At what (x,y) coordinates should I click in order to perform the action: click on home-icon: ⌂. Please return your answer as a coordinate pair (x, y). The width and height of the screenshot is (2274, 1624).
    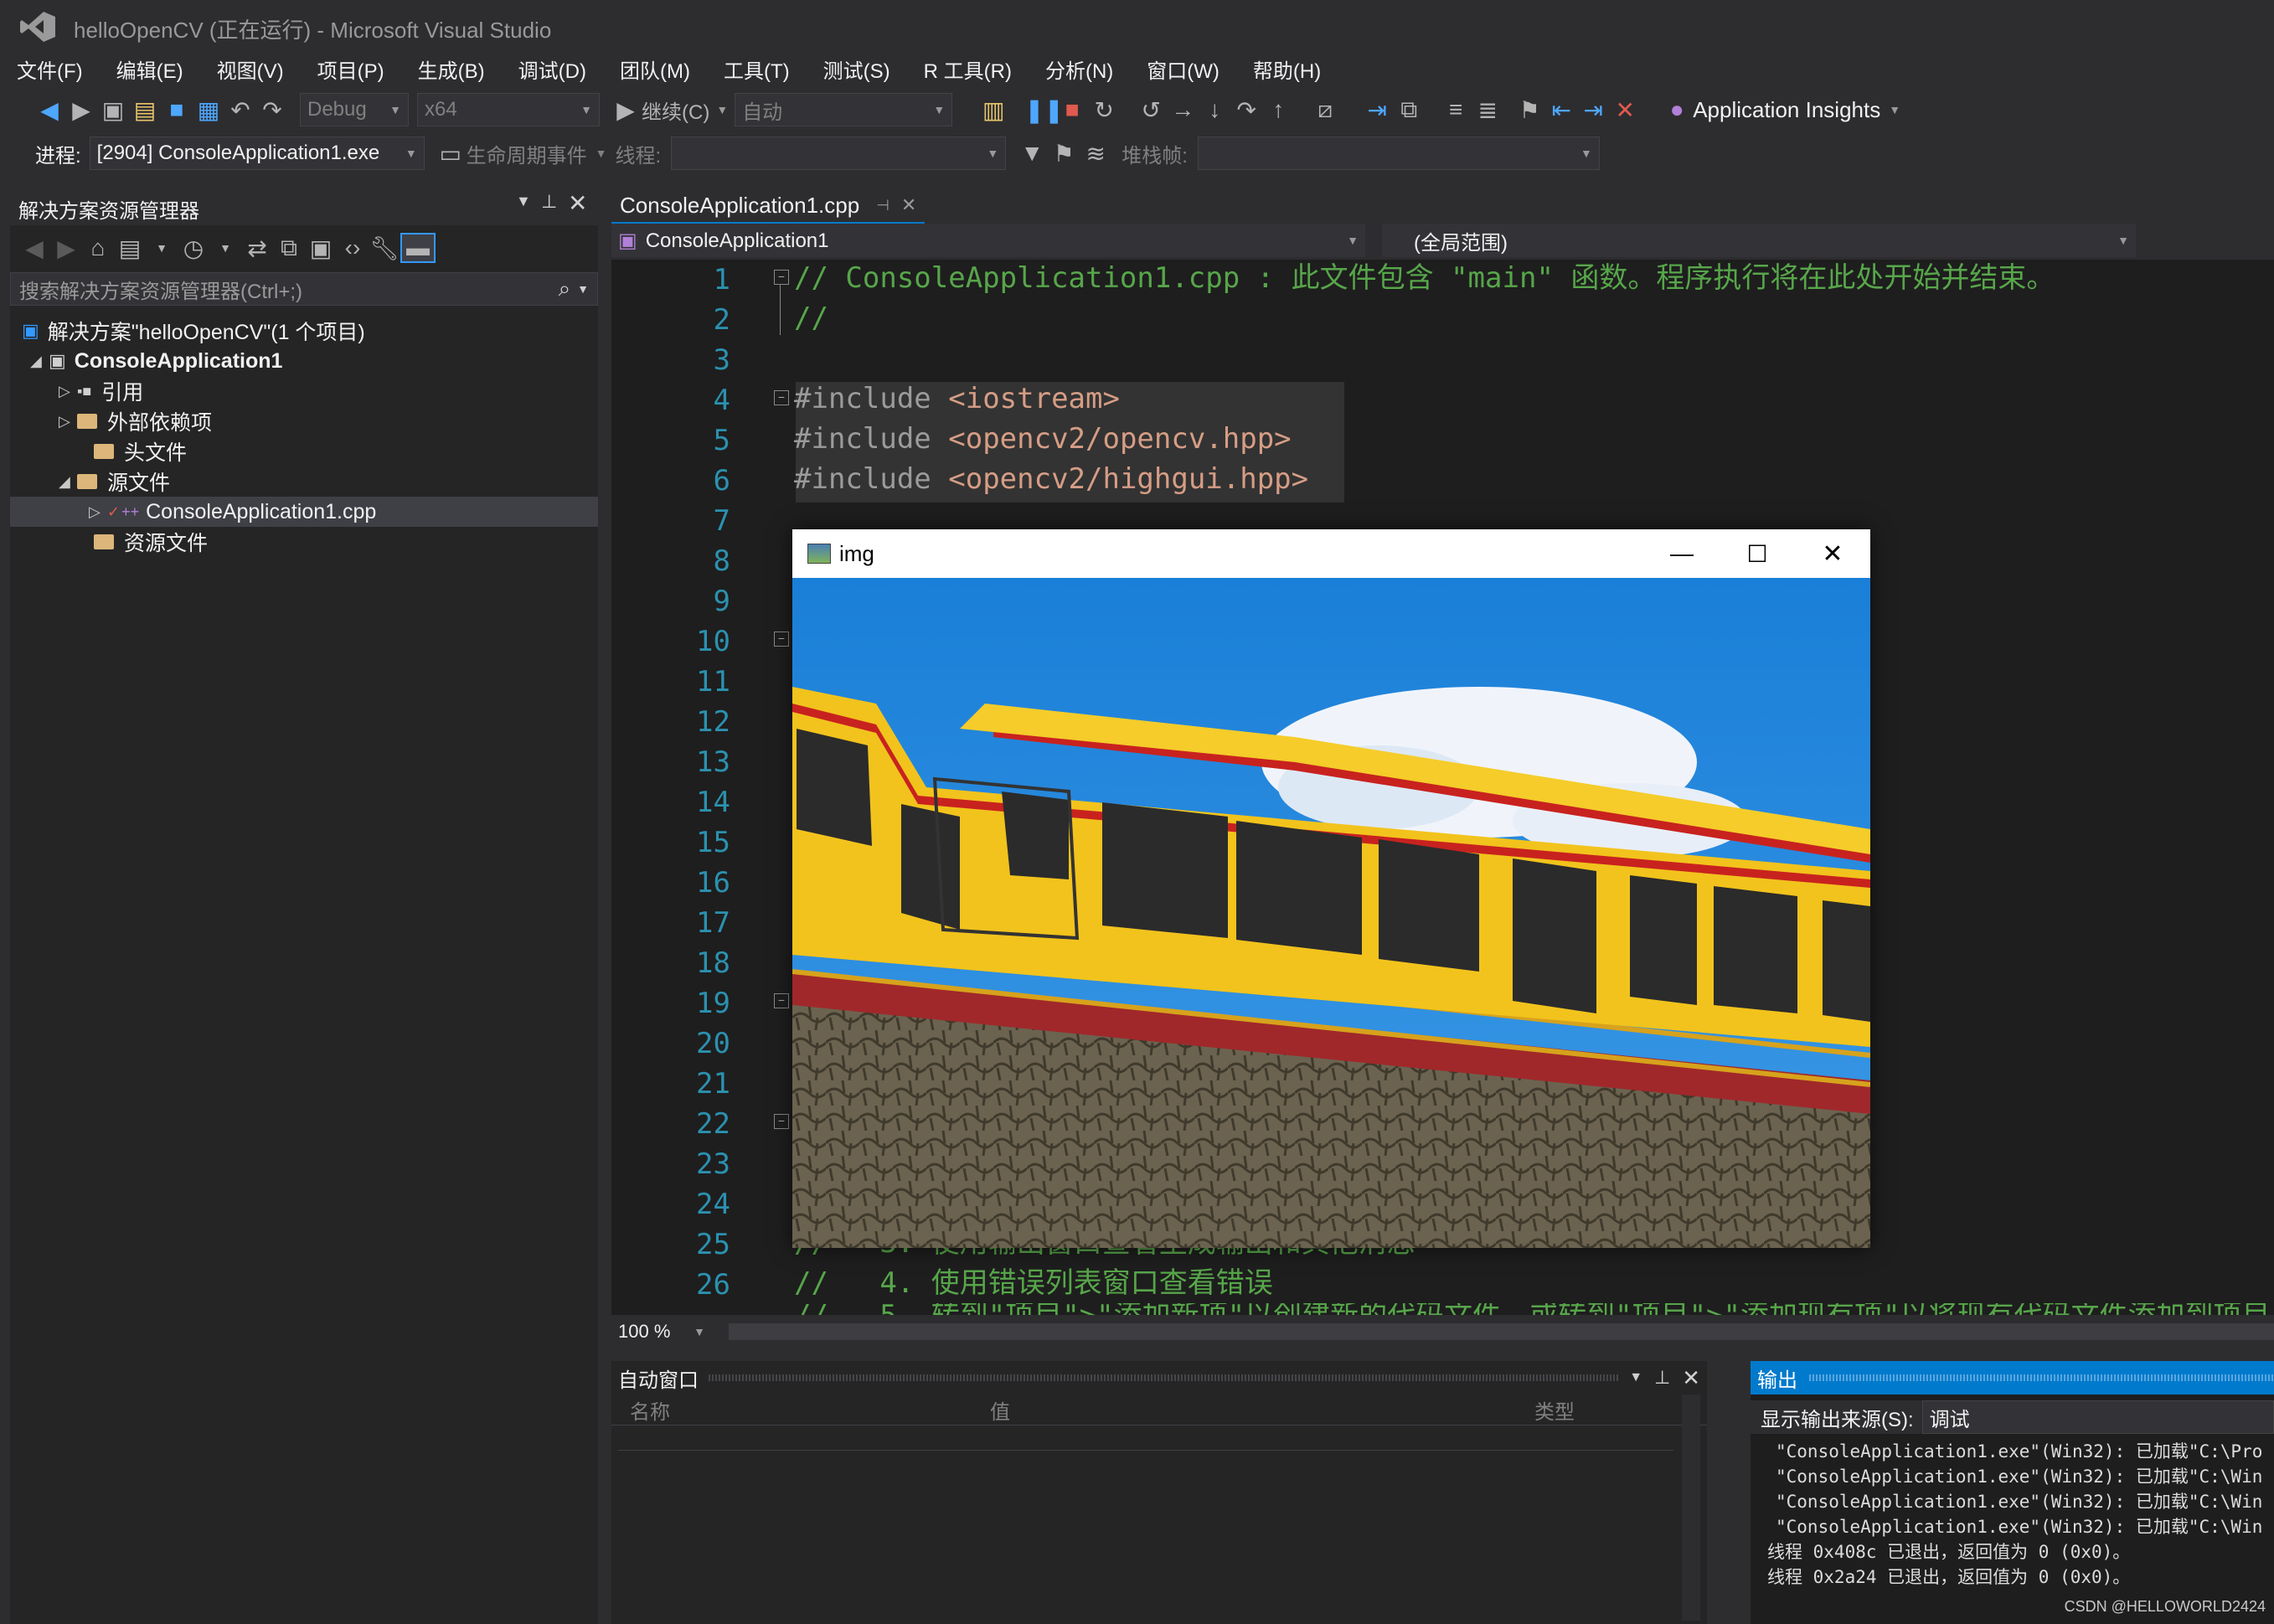
    Looking at the image, I should click on (98, 248).